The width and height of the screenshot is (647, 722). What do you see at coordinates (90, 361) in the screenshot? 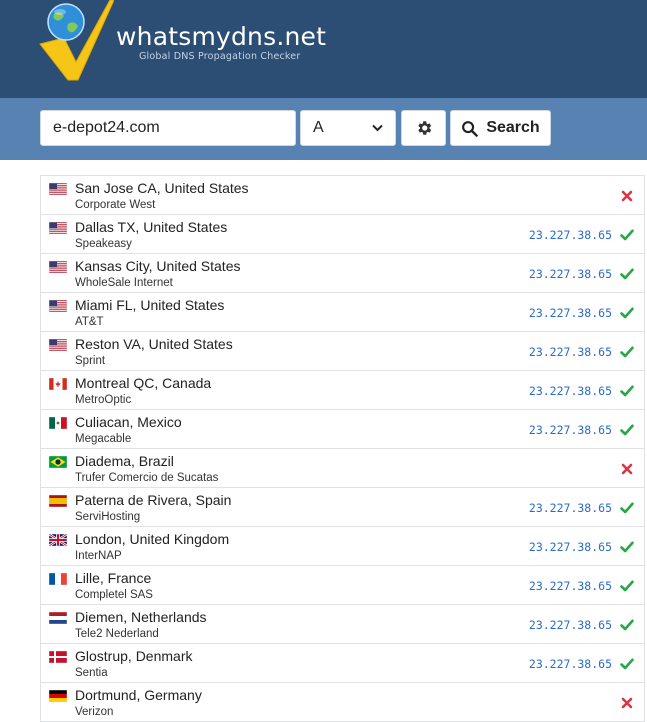
I see `result-isp: Sprint` at bounding box center [90, 361].